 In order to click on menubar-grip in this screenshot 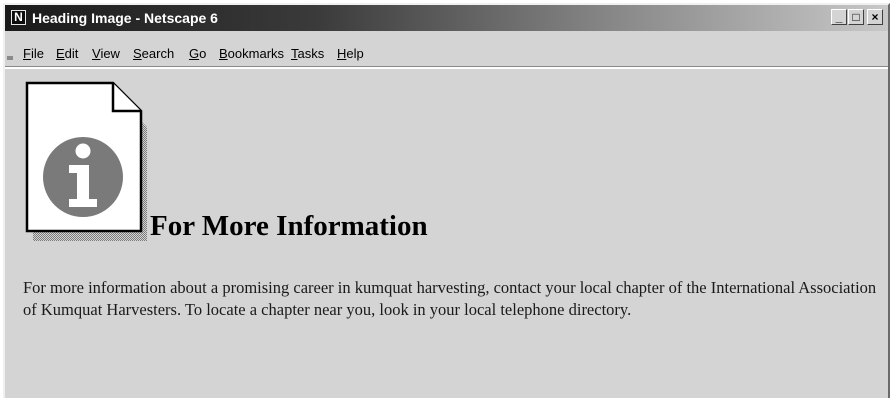, I will do `click(10, 58)`.